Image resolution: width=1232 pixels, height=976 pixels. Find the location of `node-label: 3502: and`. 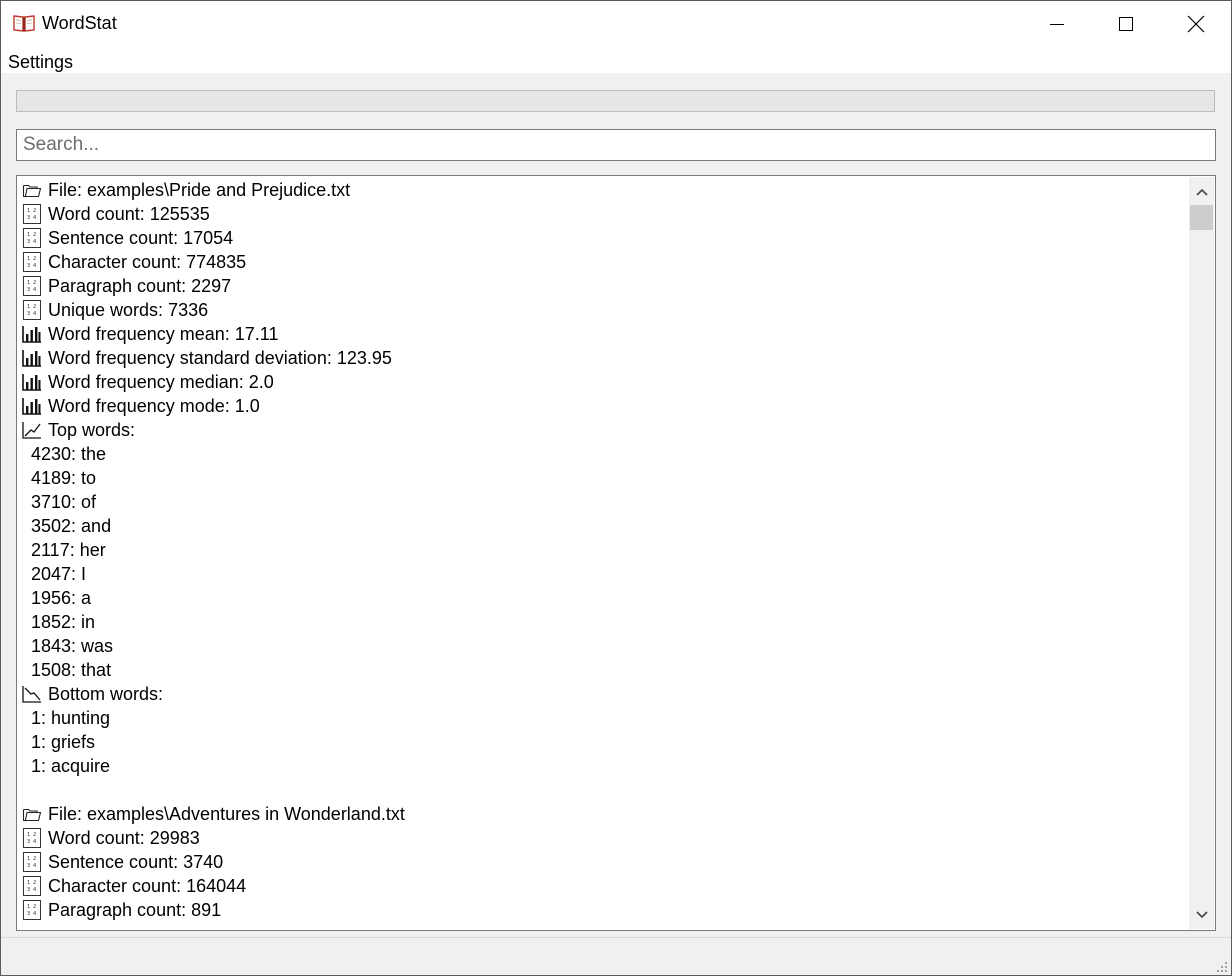

node-label: 3502: and is located at coordinates (71, 526).